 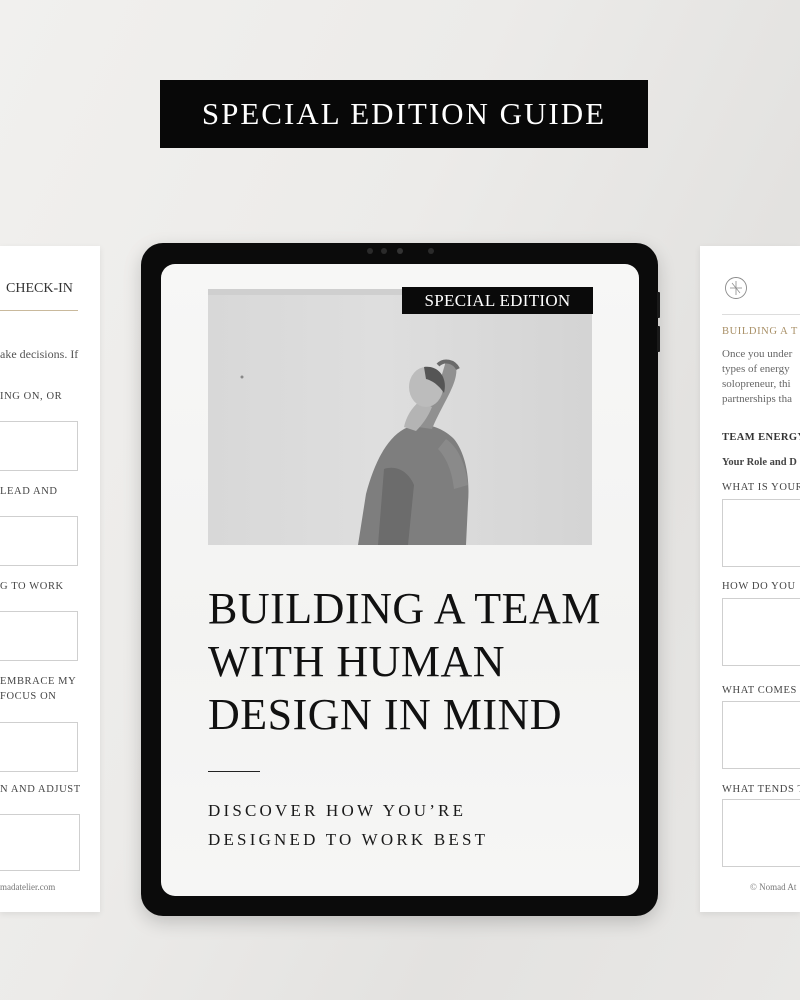 What do you see at coordinates (38, 681) in the screenshot?
I see `left-sheet-question-4a: EMBRACE MY` at bounding box center [38, 681].